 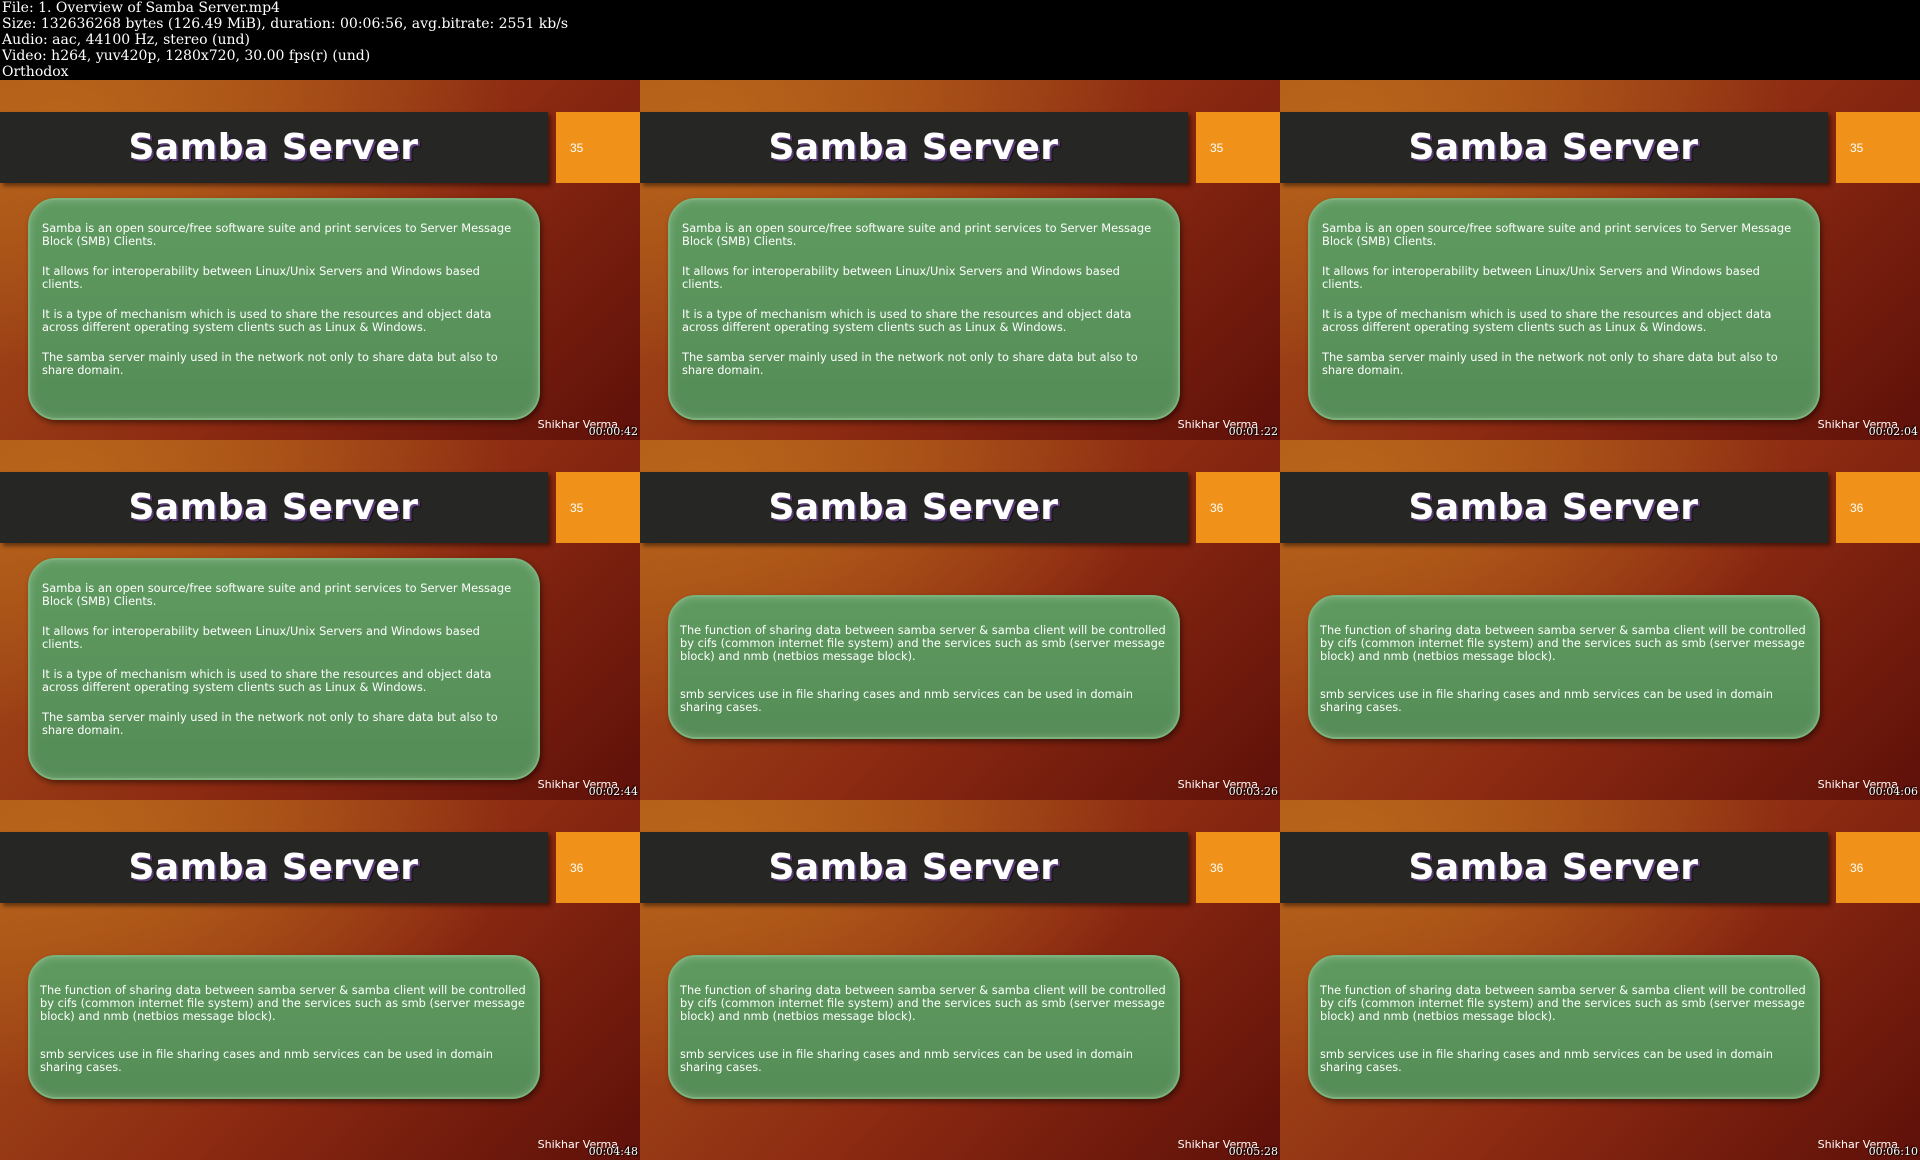 What do you see at coordinates (613, 1151) in the screenshot?
I see `frame-timestamp: 00:04:48` at bounding box center [613, 1151].